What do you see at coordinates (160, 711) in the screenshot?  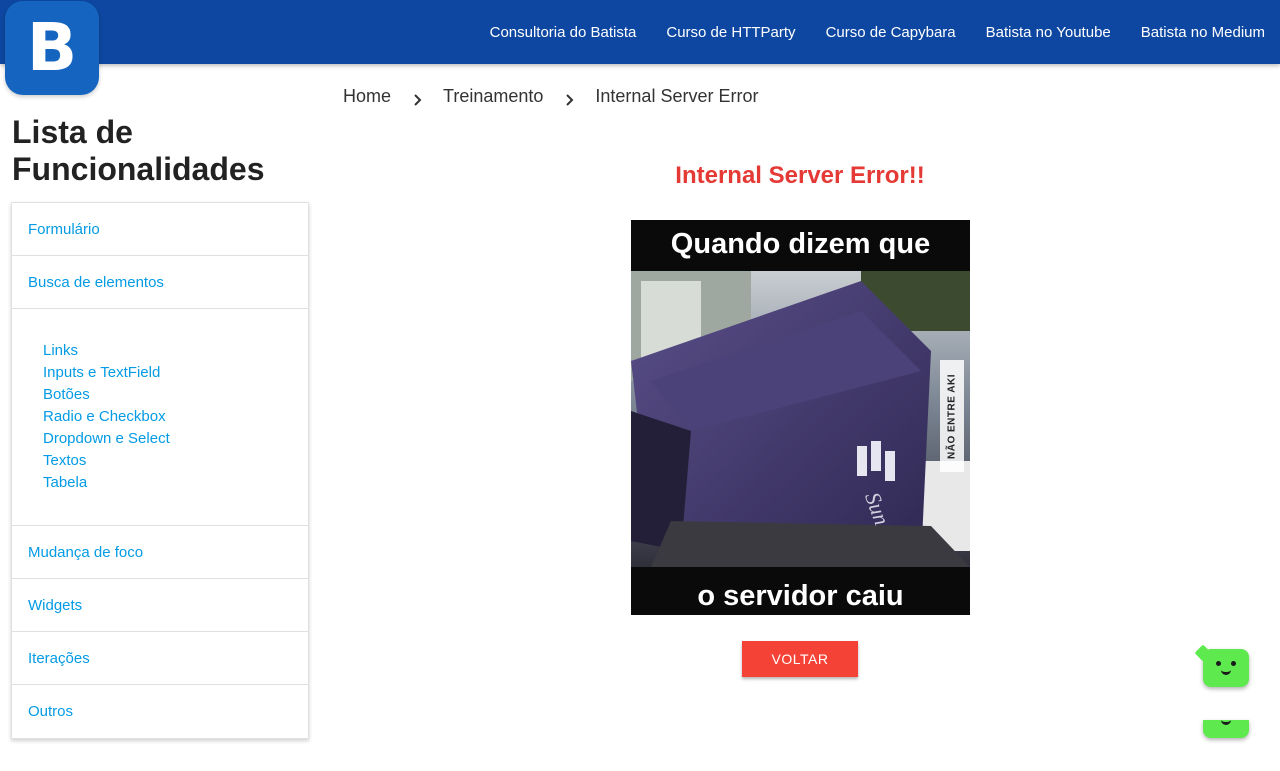 I see `sidebar-item-outros: Outros` at bounding box center [160, 711].